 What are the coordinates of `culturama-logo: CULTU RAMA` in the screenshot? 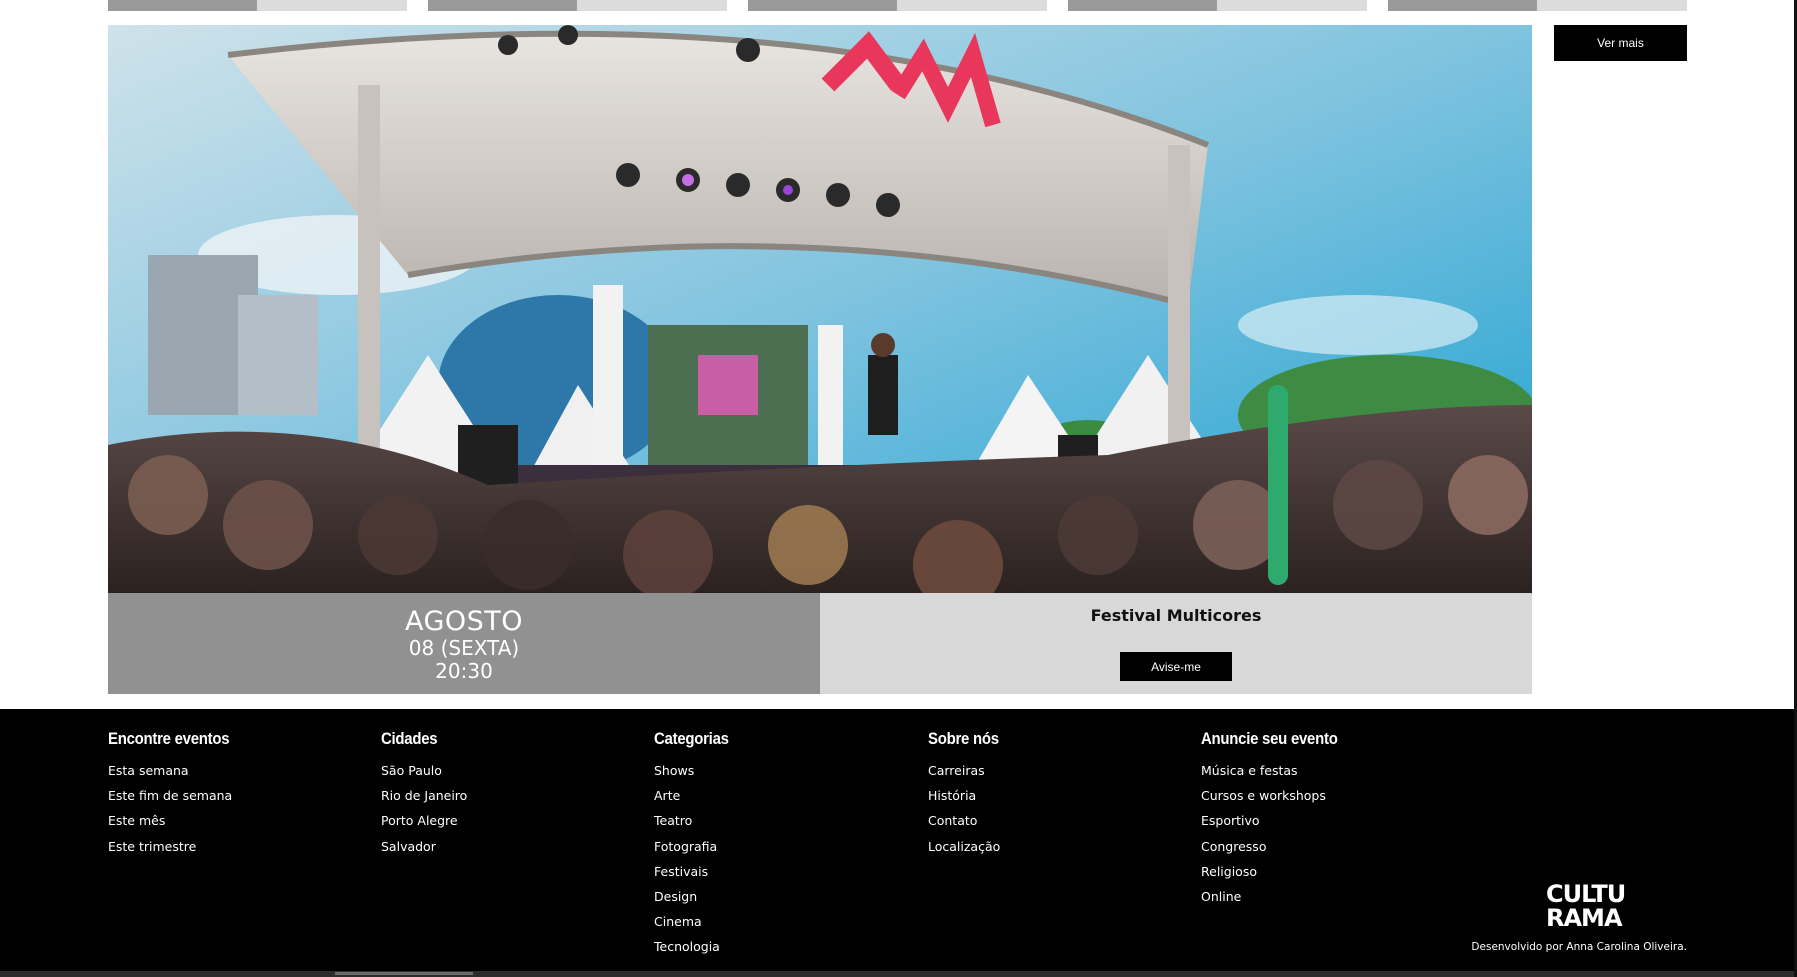 It's located at (1586, 909).